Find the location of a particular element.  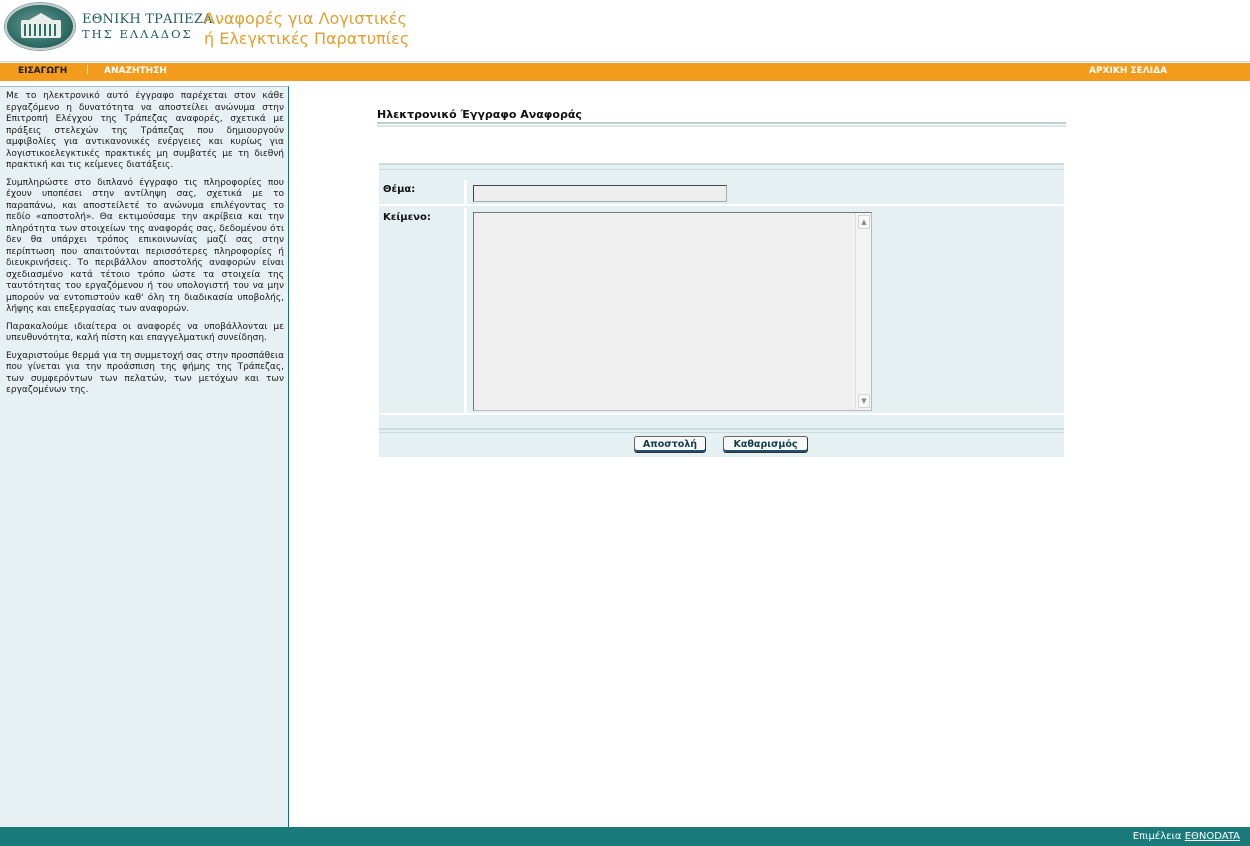

subject-row: Θέμα: is located at coordinates (721, 193).